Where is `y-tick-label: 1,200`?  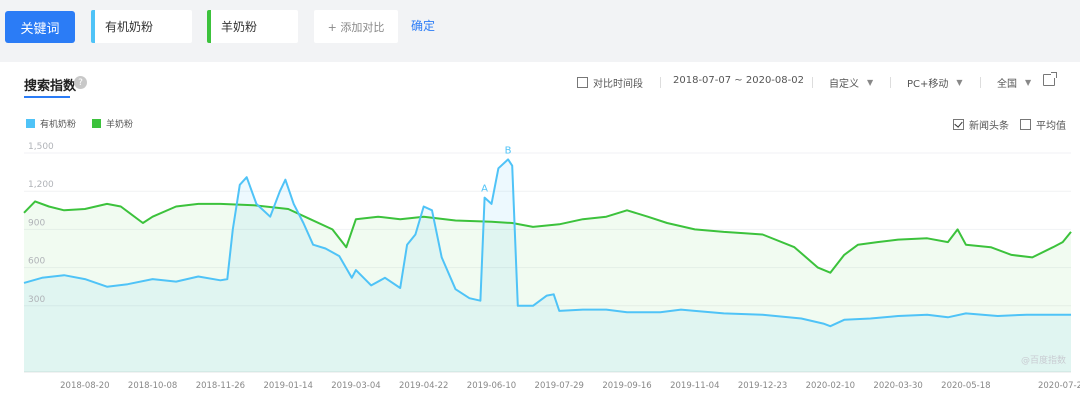 y-tick-label: 1,200 is located at coordinates (41, 185).